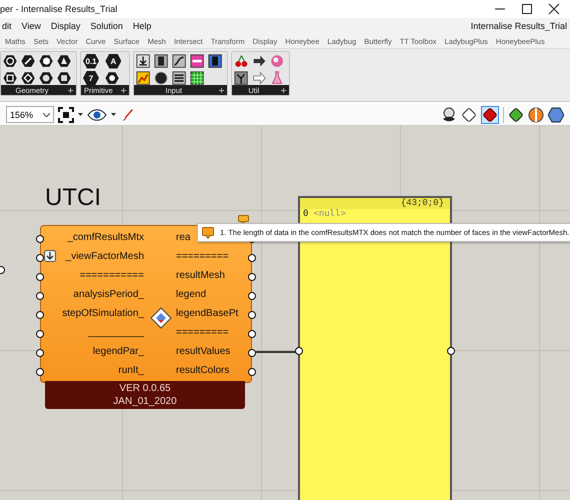 The width and height of the screenshot is (570, 500). What do you see at coordinates (97, 114) in the screenshot?
I see `eye-icon` at bounding box center [97, 114].